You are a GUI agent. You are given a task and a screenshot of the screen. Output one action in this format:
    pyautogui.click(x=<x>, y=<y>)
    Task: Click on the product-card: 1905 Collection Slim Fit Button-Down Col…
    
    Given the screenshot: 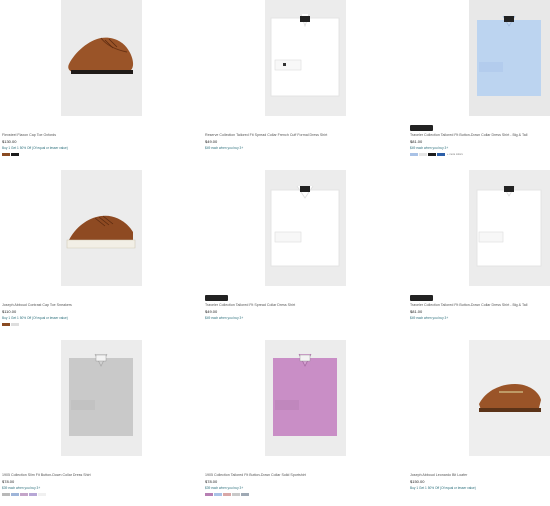 What is the action you would take?
    pyautogui.click(x=72, y=423)
    